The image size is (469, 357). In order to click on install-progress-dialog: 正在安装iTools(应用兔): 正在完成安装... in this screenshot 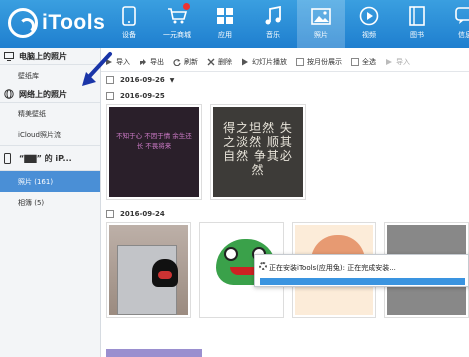, I will do `click(361, 270)`.